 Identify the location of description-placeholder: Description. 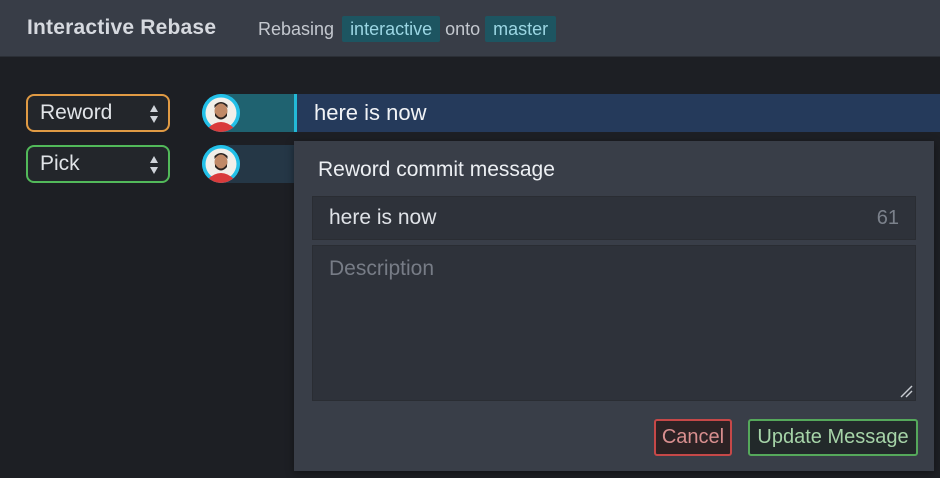
(382, 268).